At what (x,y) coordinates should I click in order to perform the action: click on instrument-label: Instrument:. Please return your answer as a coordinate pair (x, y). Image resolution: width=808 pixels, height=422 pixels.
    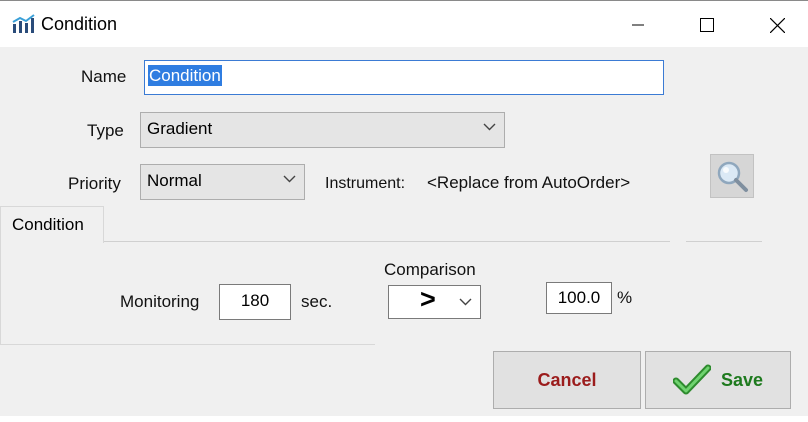
    Looking at the image, I should click on (365, 183).